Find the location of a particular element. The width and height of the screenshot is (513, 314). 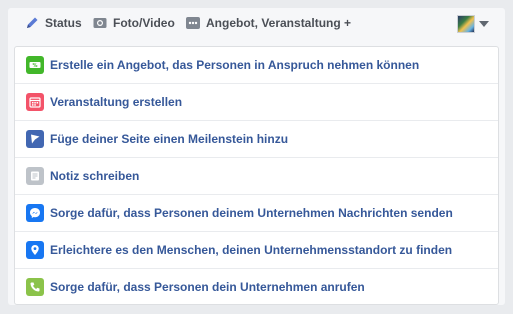

note-icon is located at coordinates (35, 176).